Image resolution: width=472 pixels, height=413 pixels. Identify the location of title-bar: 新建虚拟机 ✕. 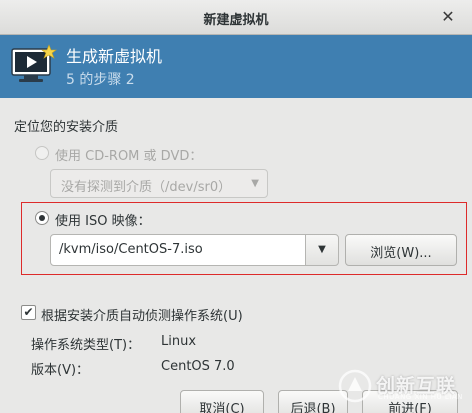
(236, 17).